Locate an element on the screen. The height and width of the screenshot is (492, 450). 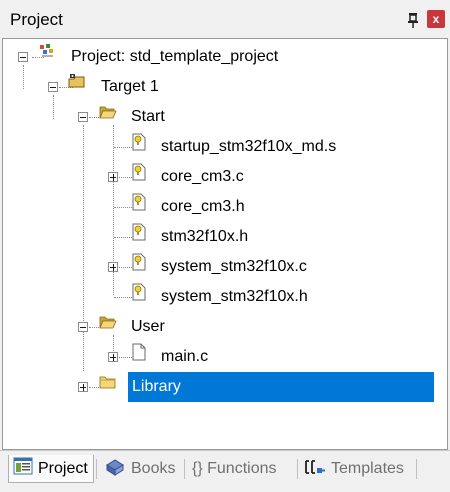
tree-file: startup_stm32f10x_md.s is located at coordinates (248, 147).